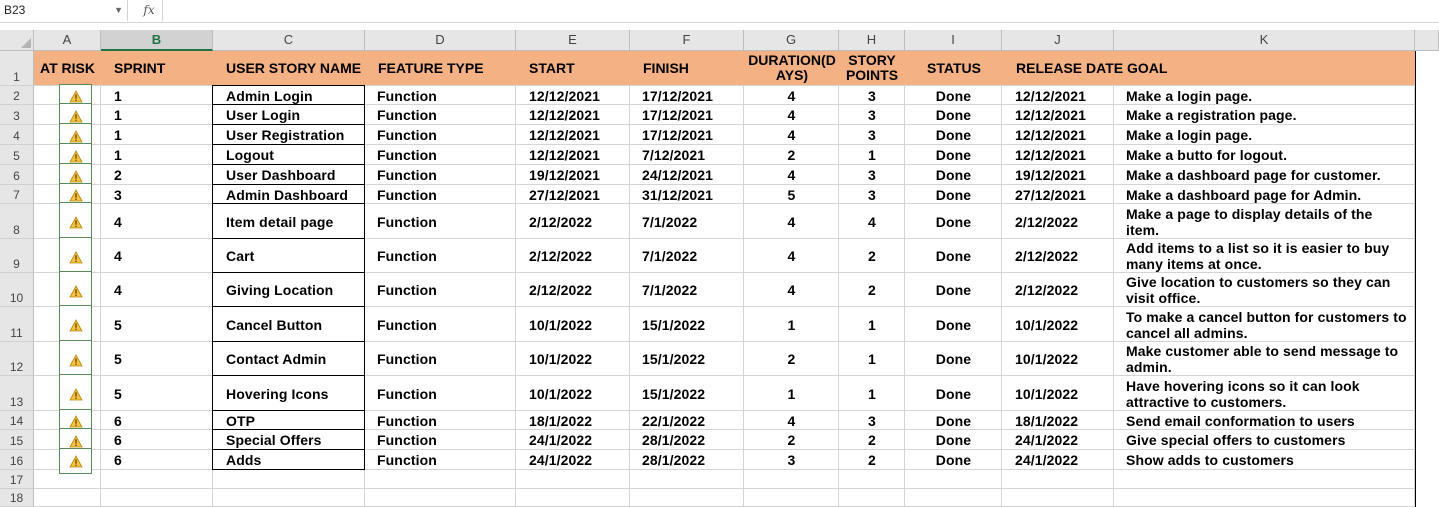 The width and height of the screenshot is (1439, 507). Describe the element at coordinates (1058, 420) in the screenshot. I see `cell-release: 18/1/2022` at that location.